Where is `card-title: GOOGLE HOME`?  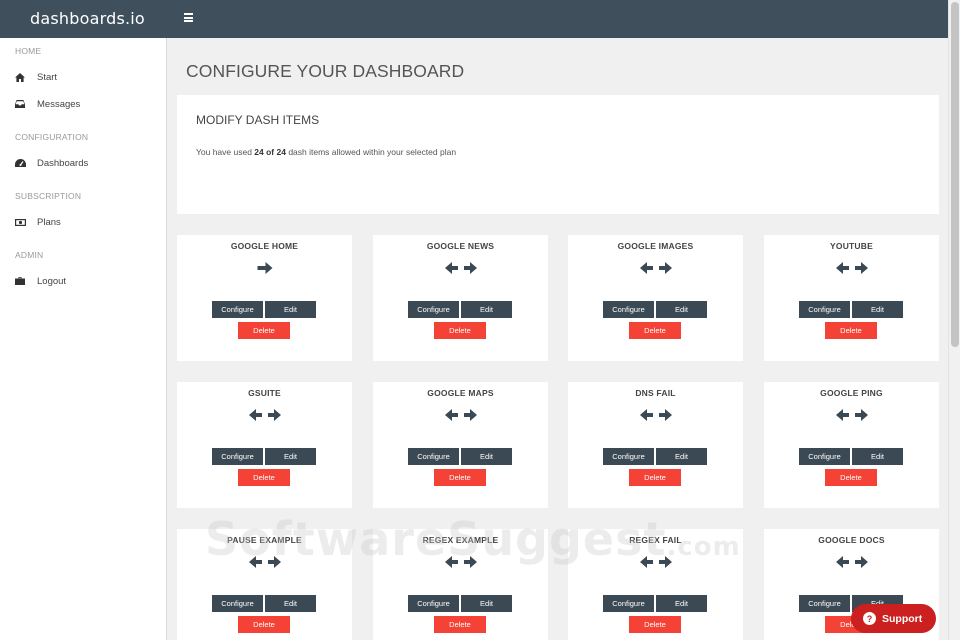
card-title: GOOGLE HOME is located at coordinates (264, 246).